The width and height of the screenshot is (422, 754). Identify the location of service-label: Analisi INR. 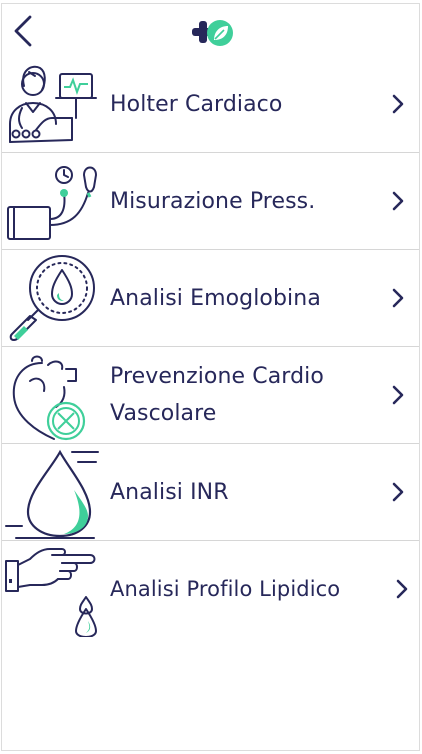
(169, 492).